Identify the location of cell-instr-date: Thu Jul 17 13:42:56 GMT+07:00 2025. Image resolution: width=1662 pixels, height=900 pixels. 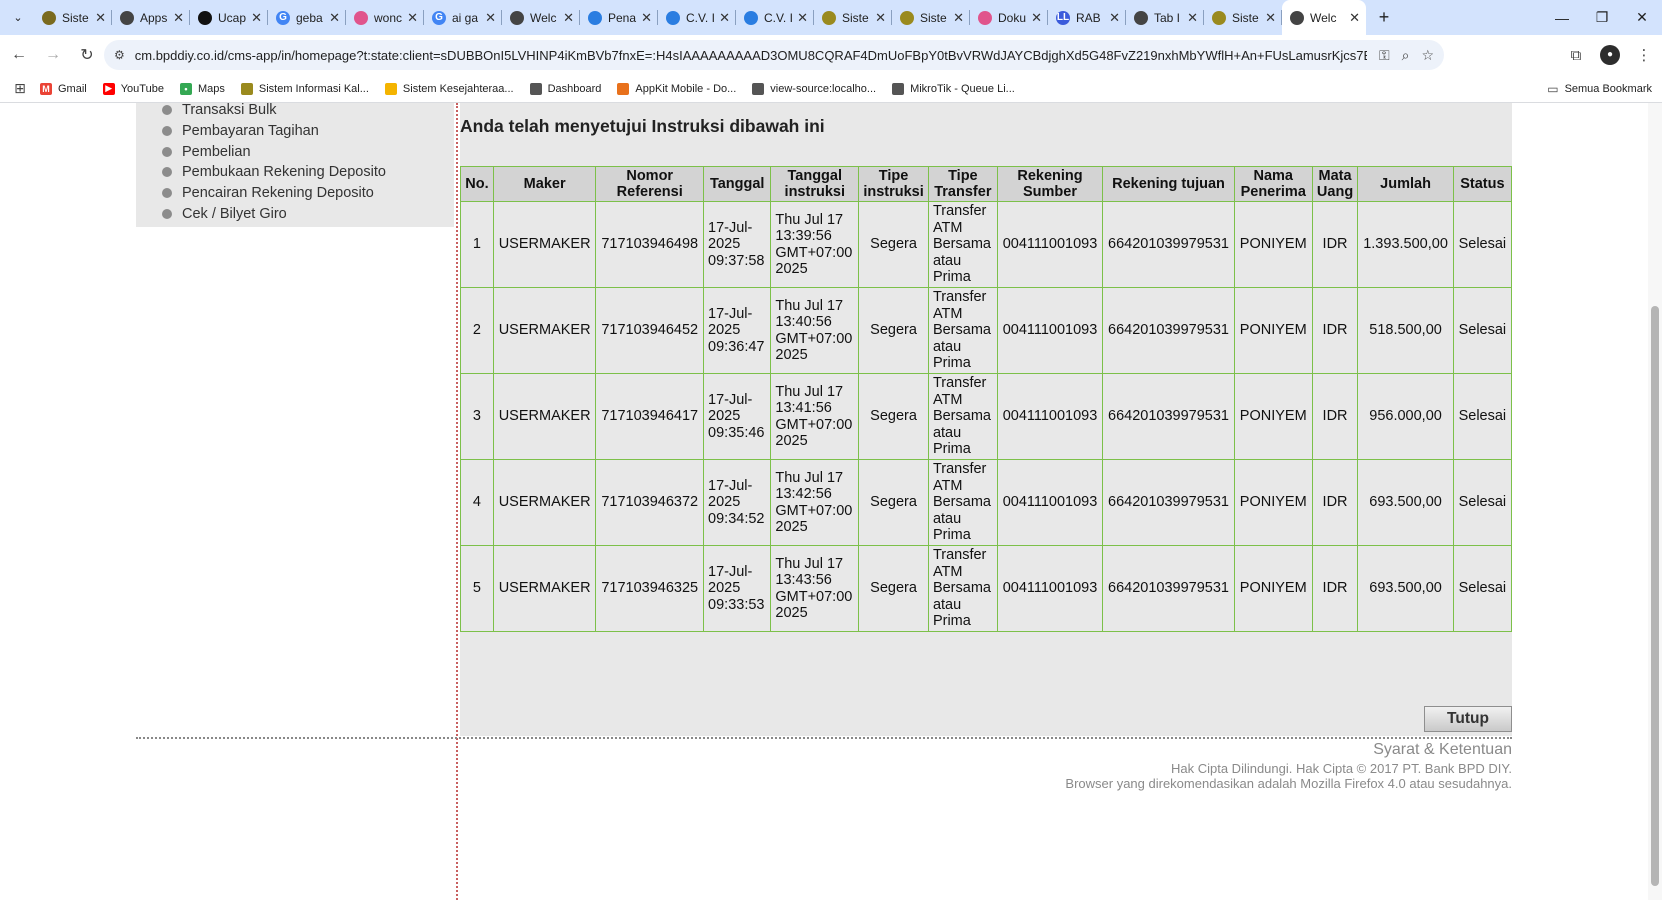
(815, 502).